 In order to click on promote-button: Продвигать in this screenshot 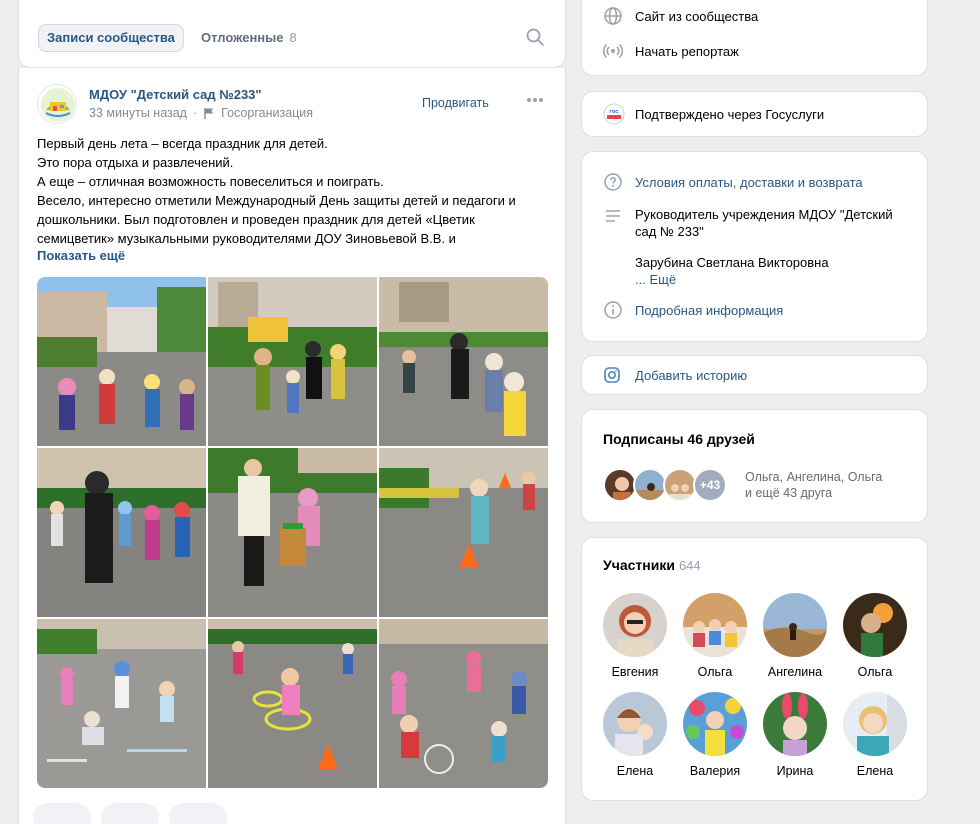, I will do `click(455, 103)`.